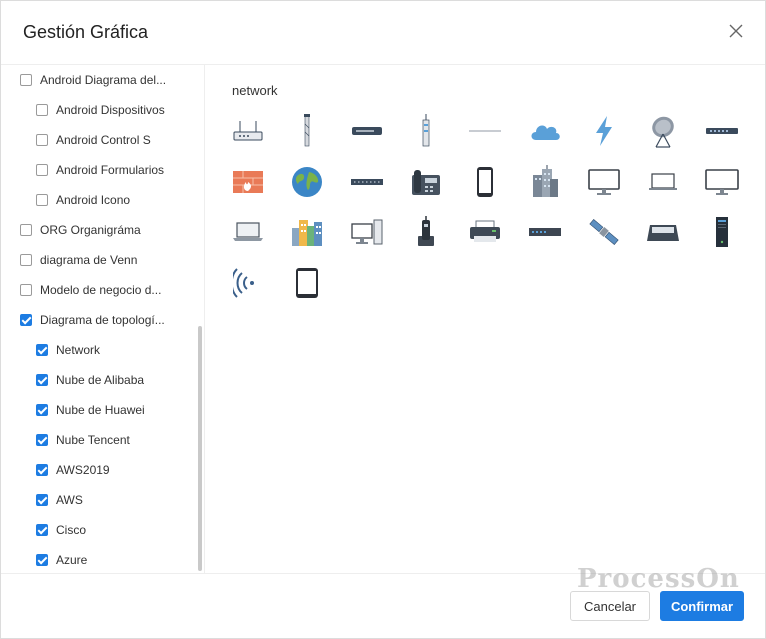  What do you see at coordinates (367, 131) in the screenshot?
I see `switch-icon` at bounding box center [367, 131].